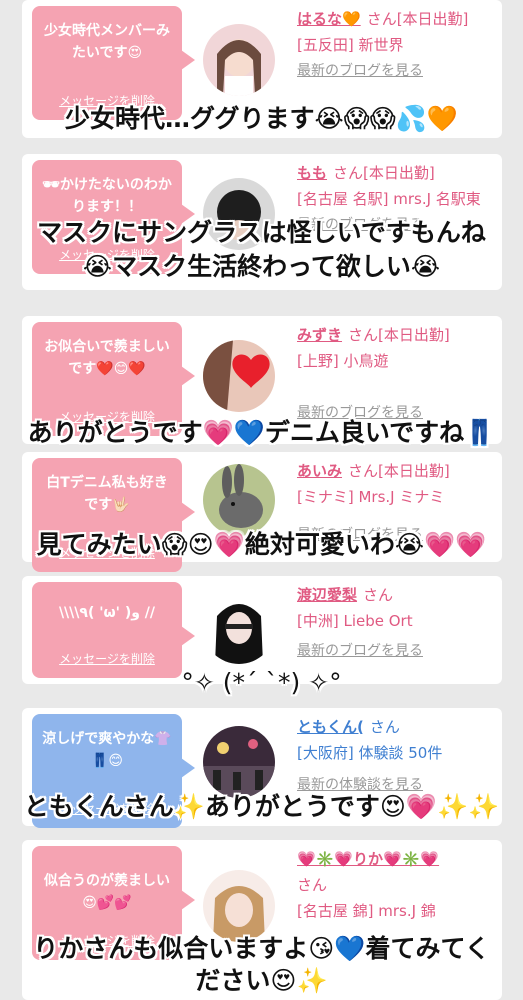  I want to click on location-label: [大阪府] 体験談 50件, so click(370, 753).